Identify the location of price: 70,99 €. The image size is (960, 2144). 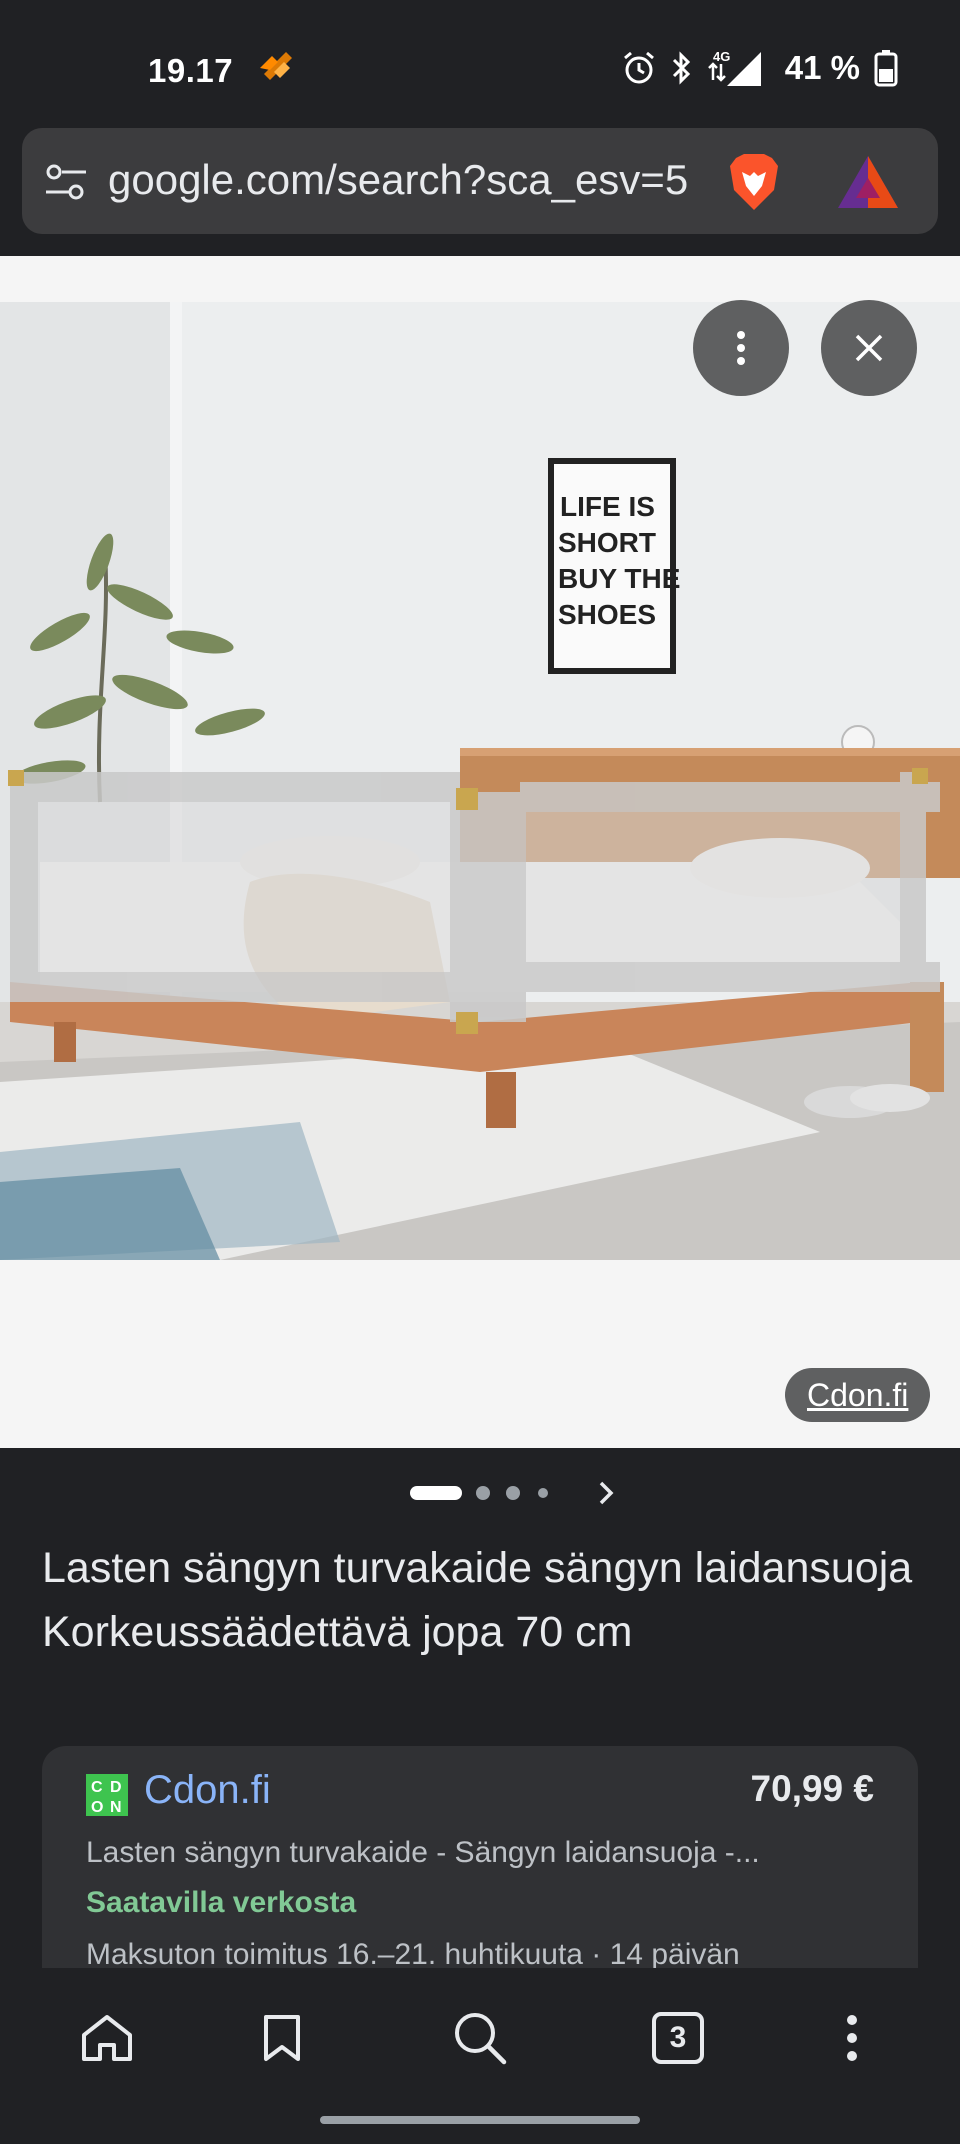
(812, 1788).